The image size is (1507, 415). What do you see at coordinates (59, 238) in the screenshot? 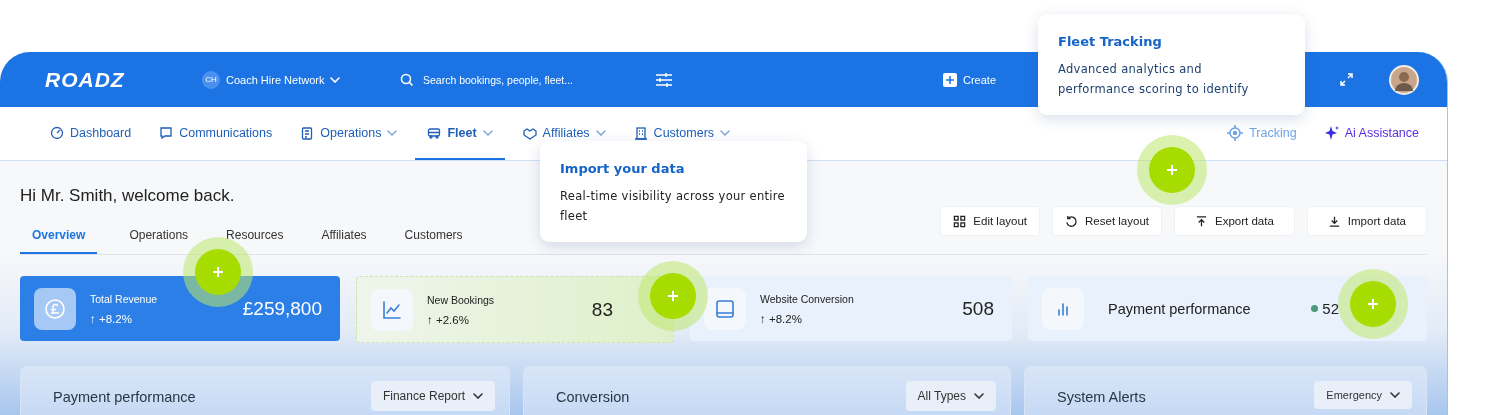
I see `section-tab: Overview` at bounding box center [59, 238].